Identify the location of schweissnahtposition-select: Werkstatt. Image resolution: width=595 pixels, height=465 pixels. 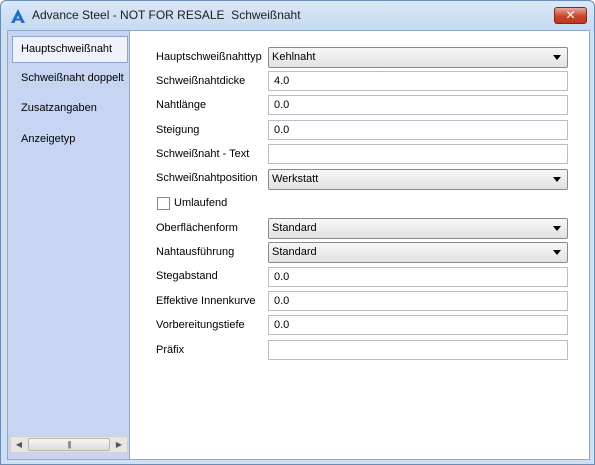
(418, 179).